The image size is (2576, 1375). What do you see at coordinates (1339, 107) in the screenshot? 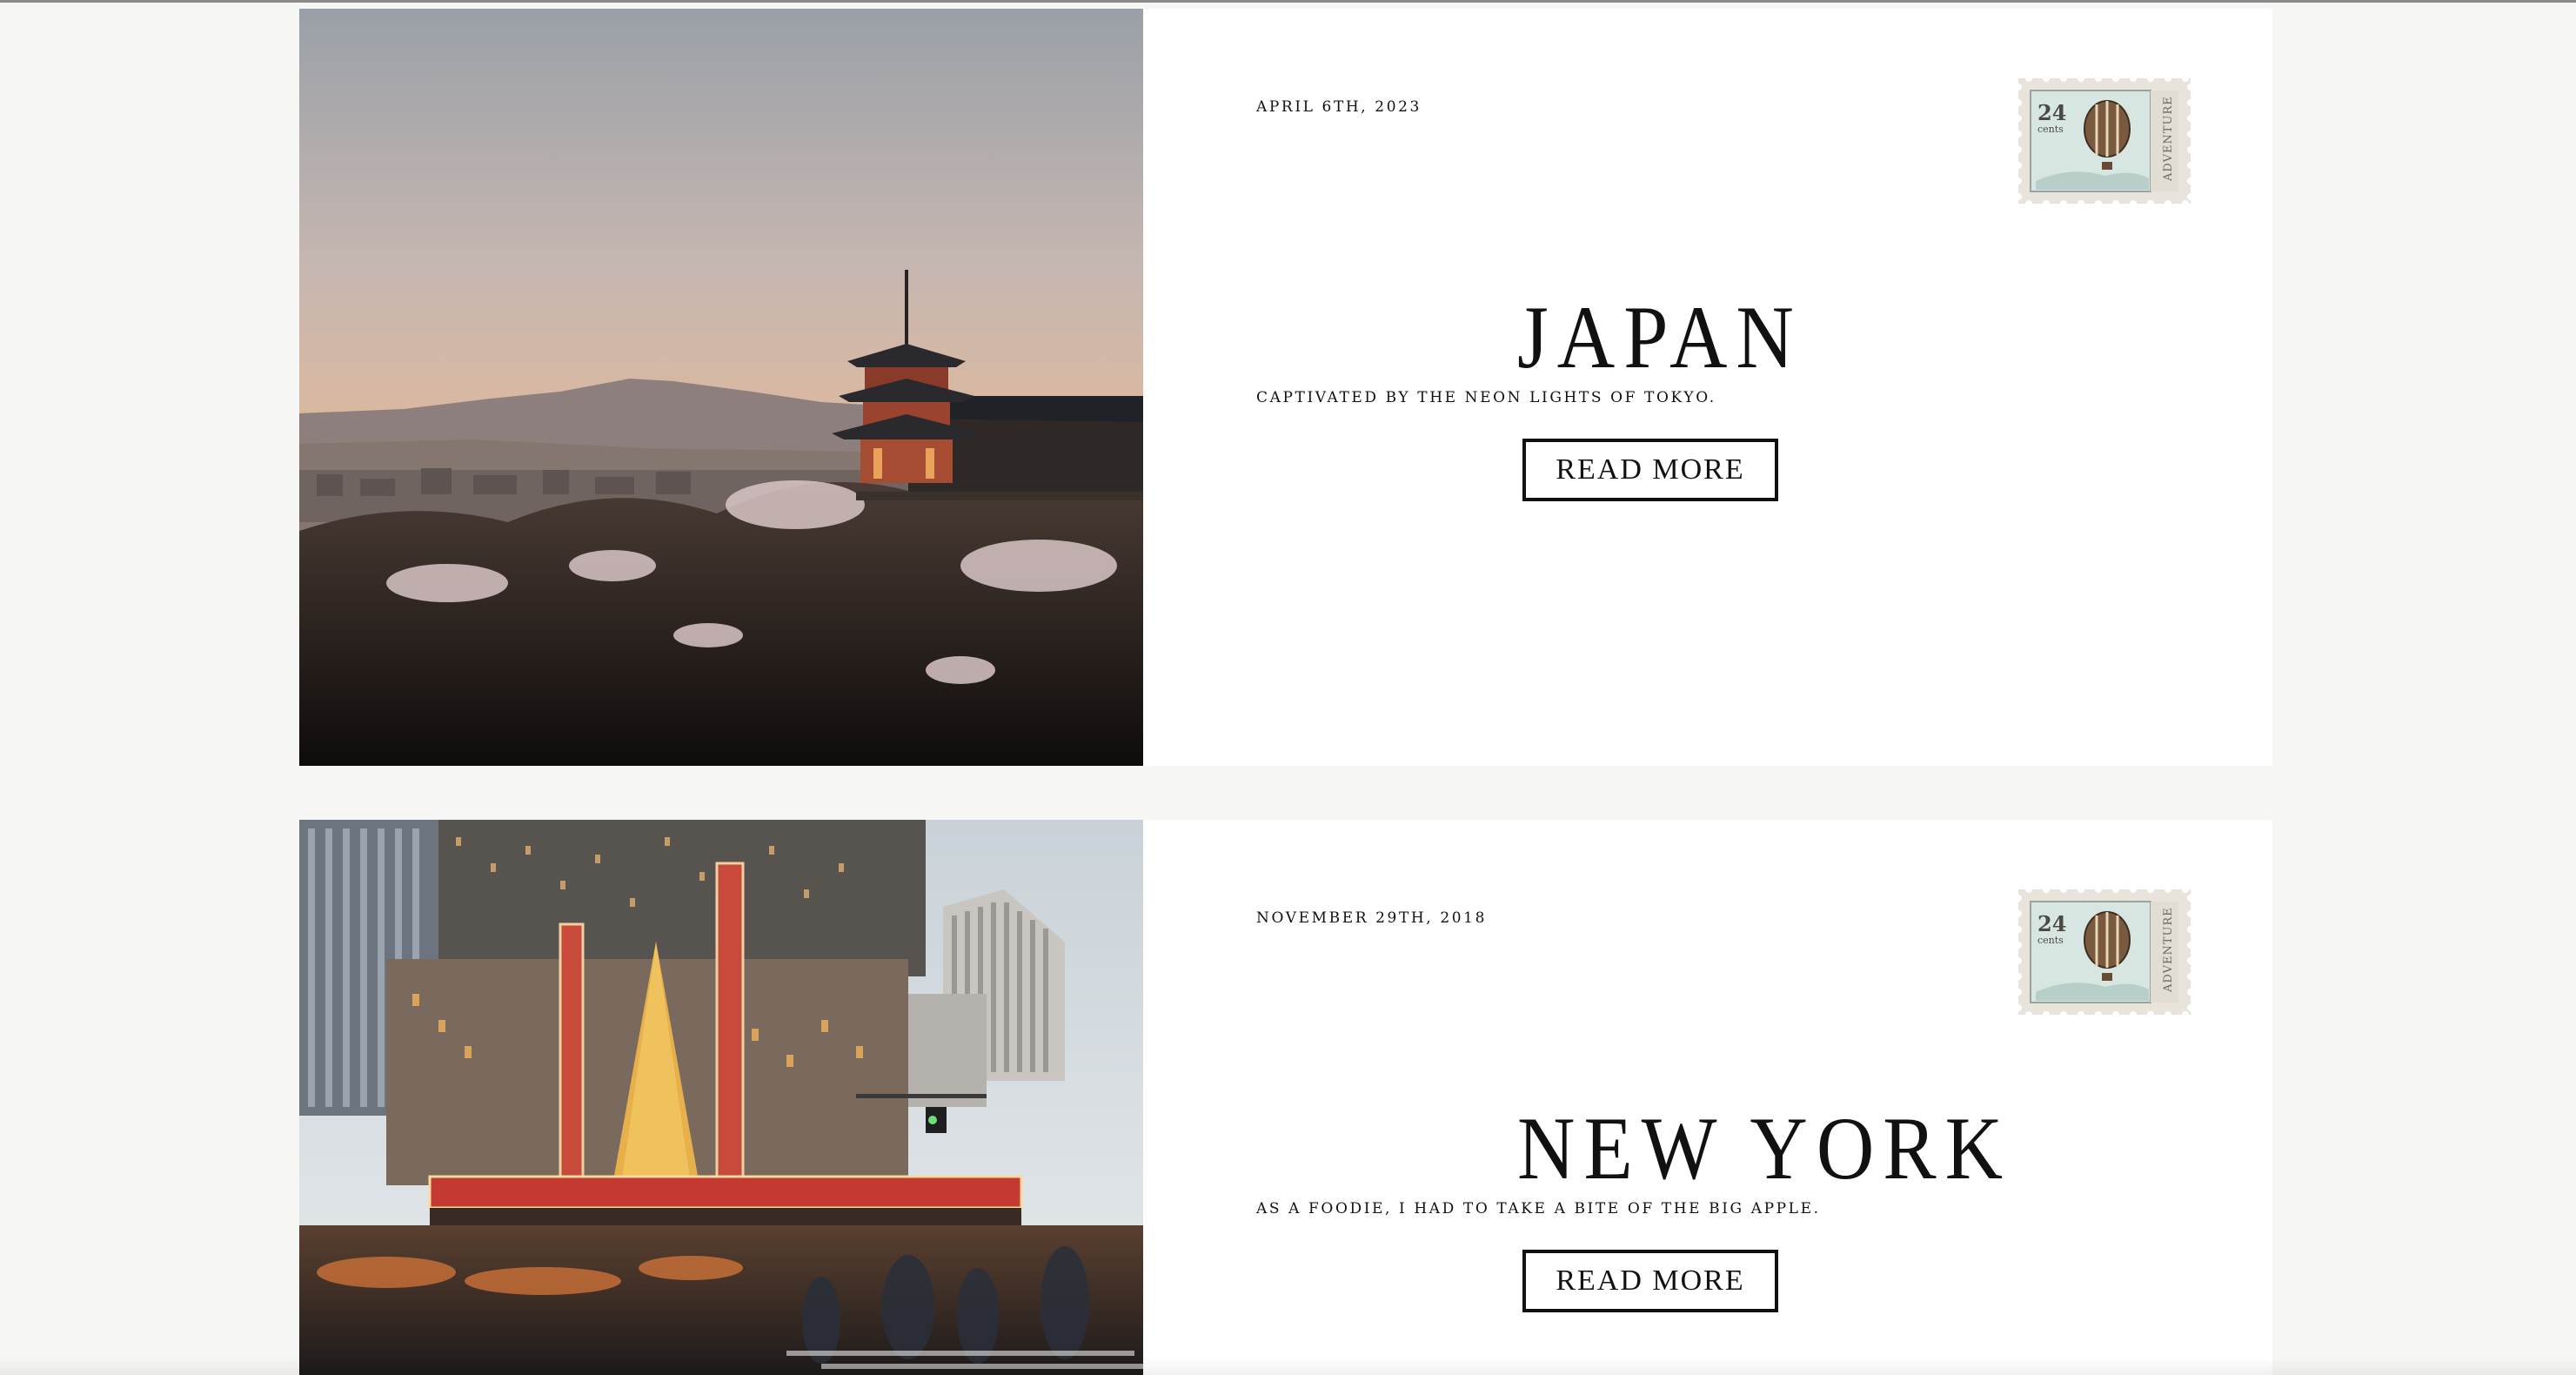
I see `post-date: April 6th, 2023` at bounding box center [1339, 107].